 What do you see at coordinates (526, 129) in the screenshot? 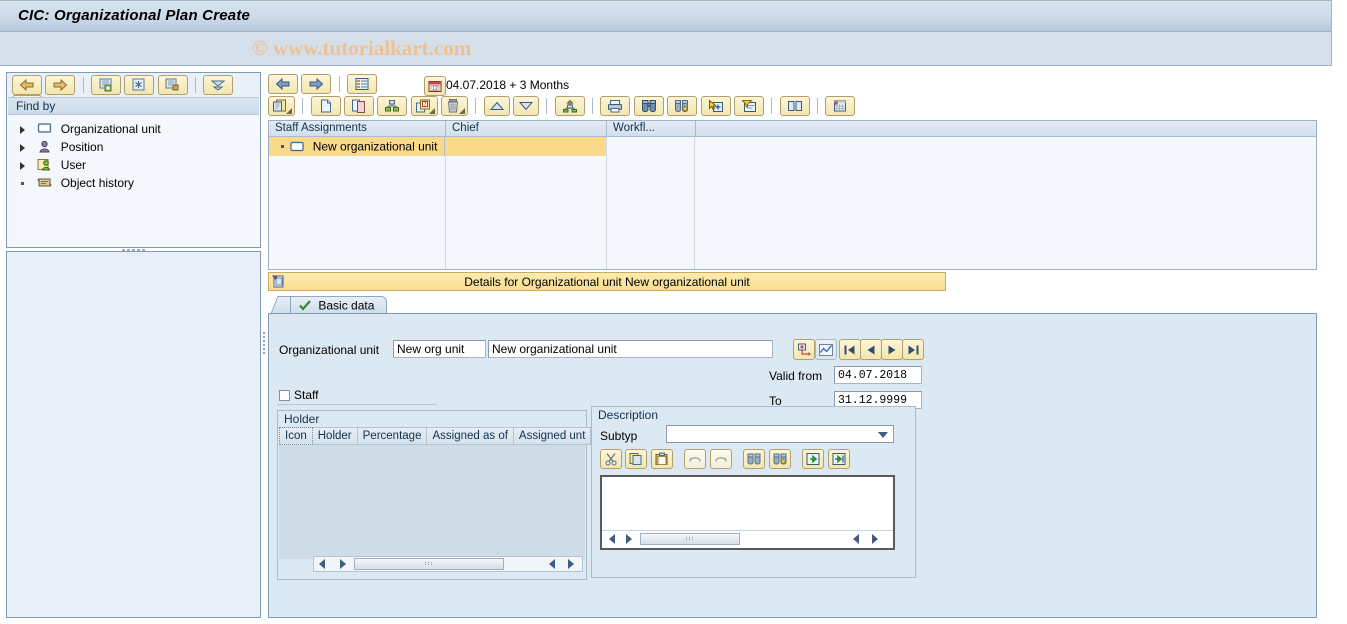
I see `grid-column-chief: Chief` at bounding box center [526, 129].